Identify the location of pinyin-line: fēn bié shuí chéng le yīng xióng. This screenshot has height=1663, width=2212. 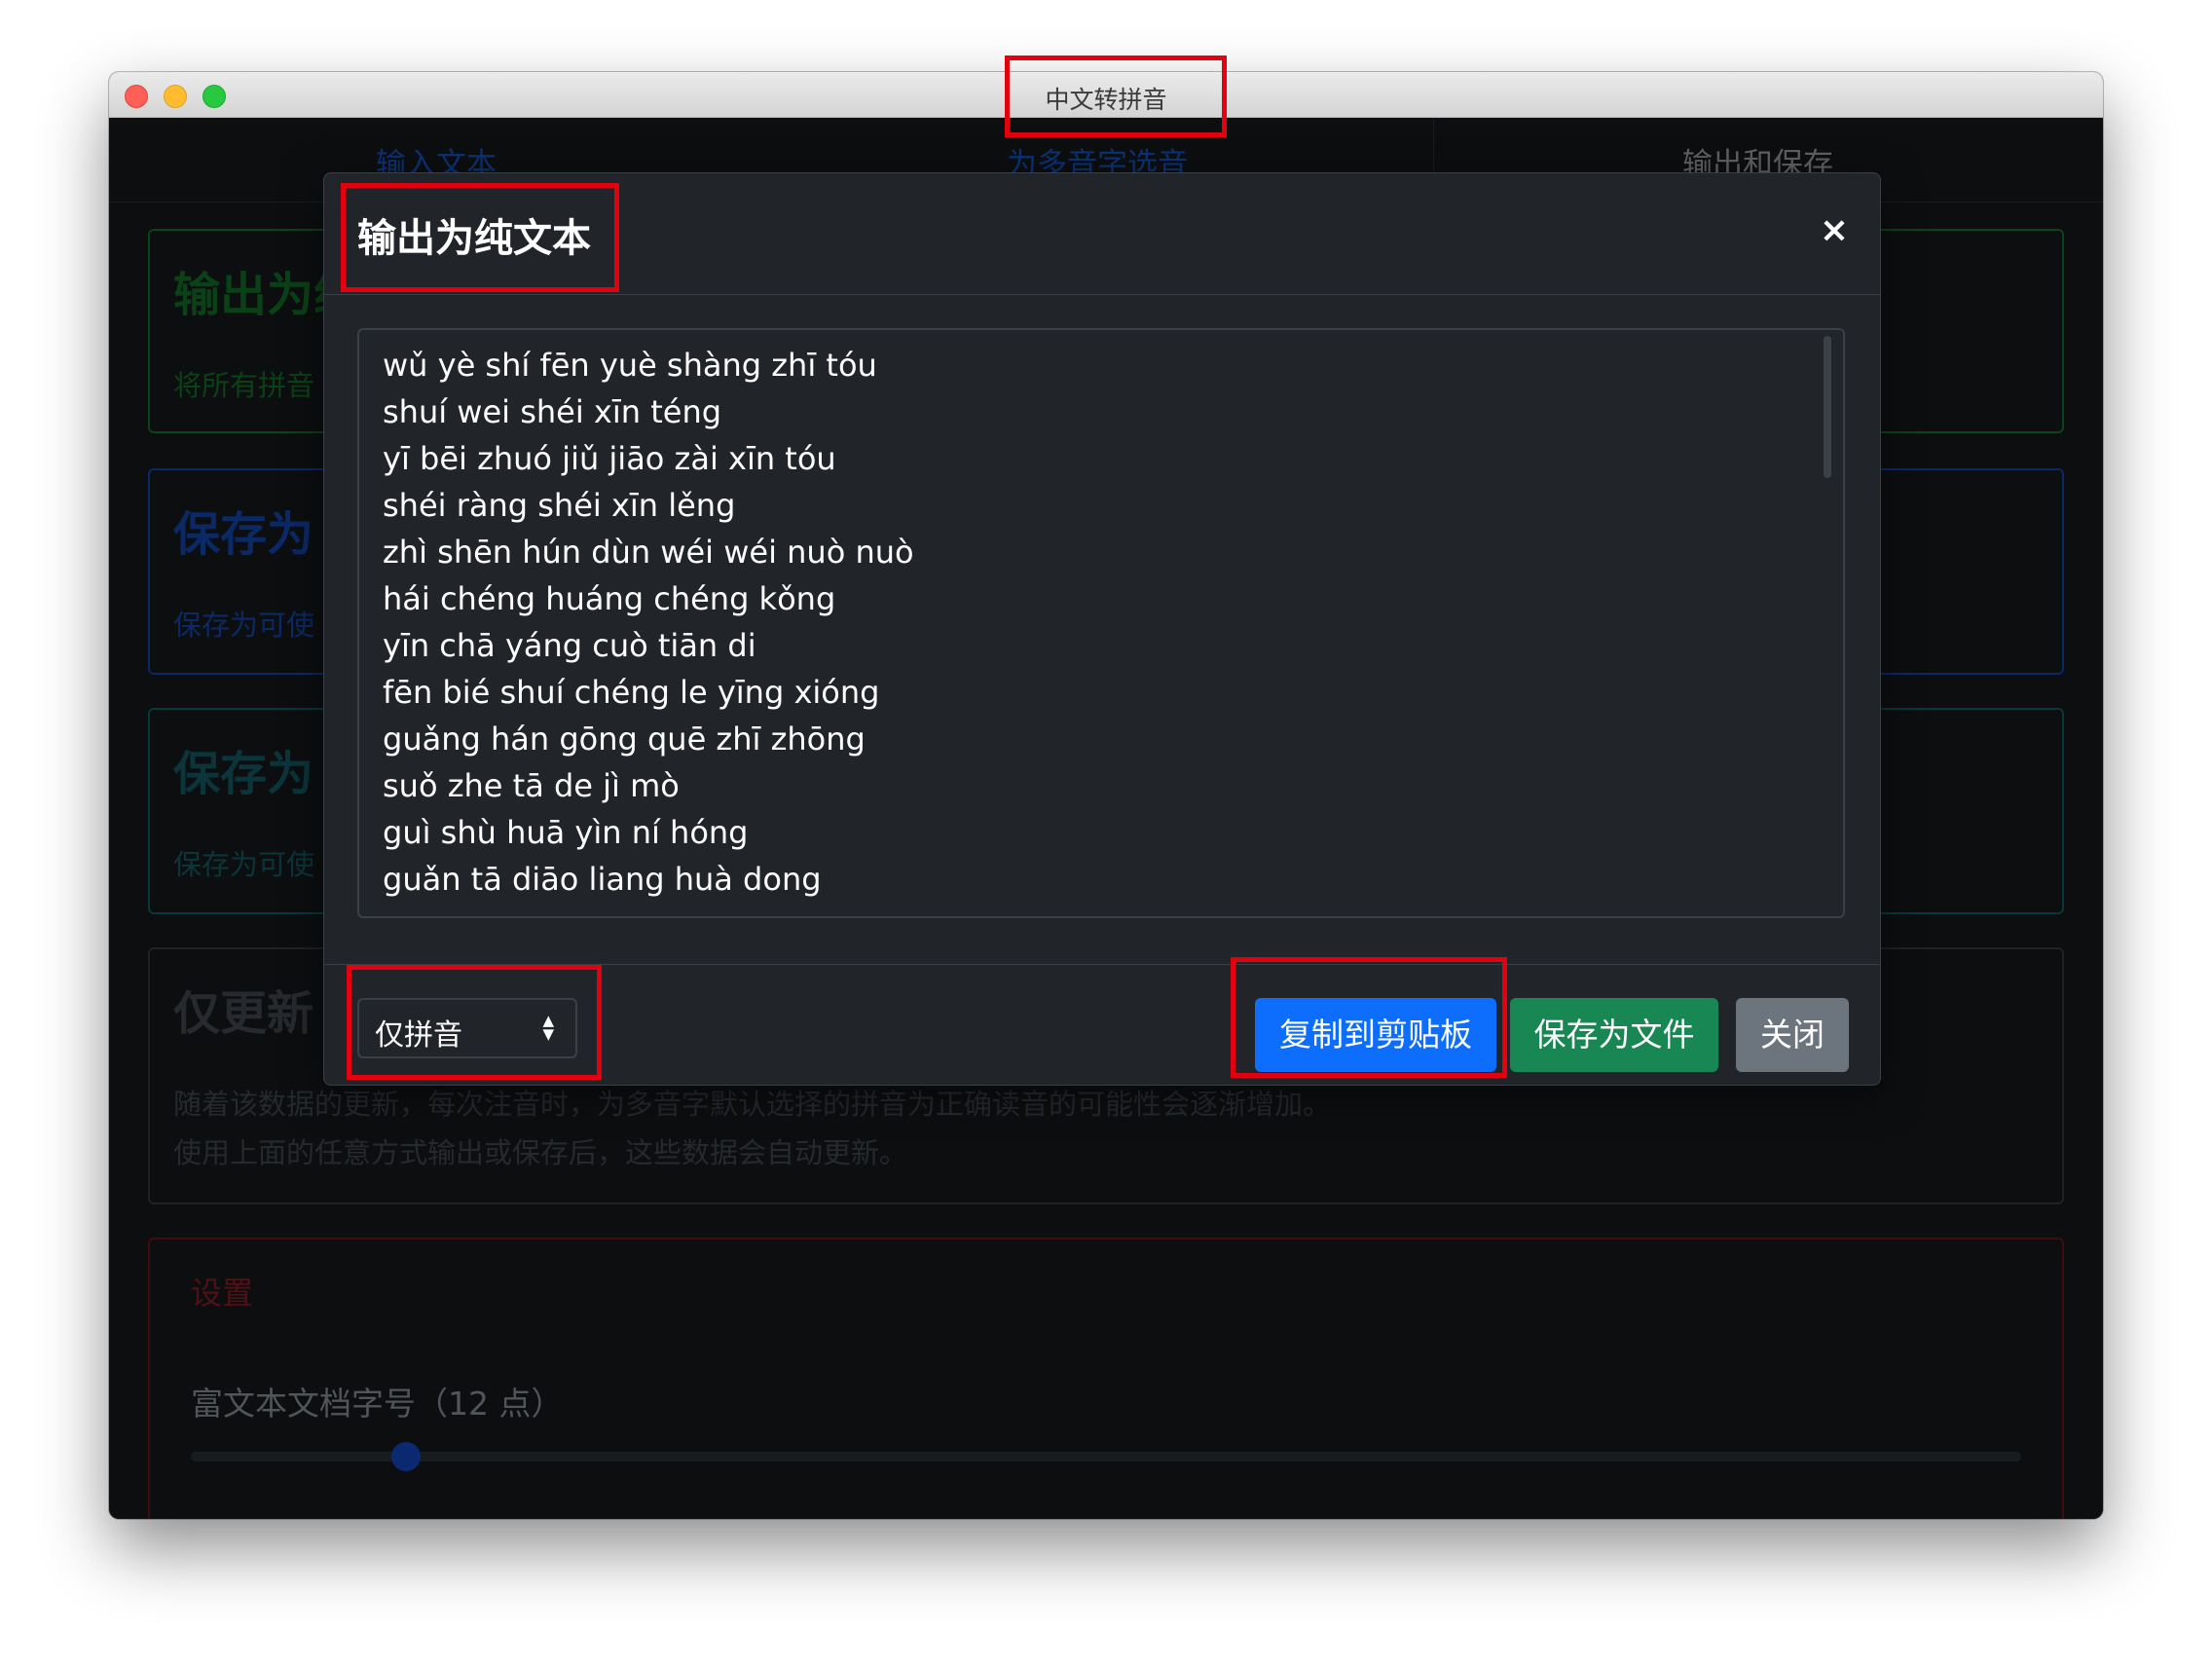
(631, 692).